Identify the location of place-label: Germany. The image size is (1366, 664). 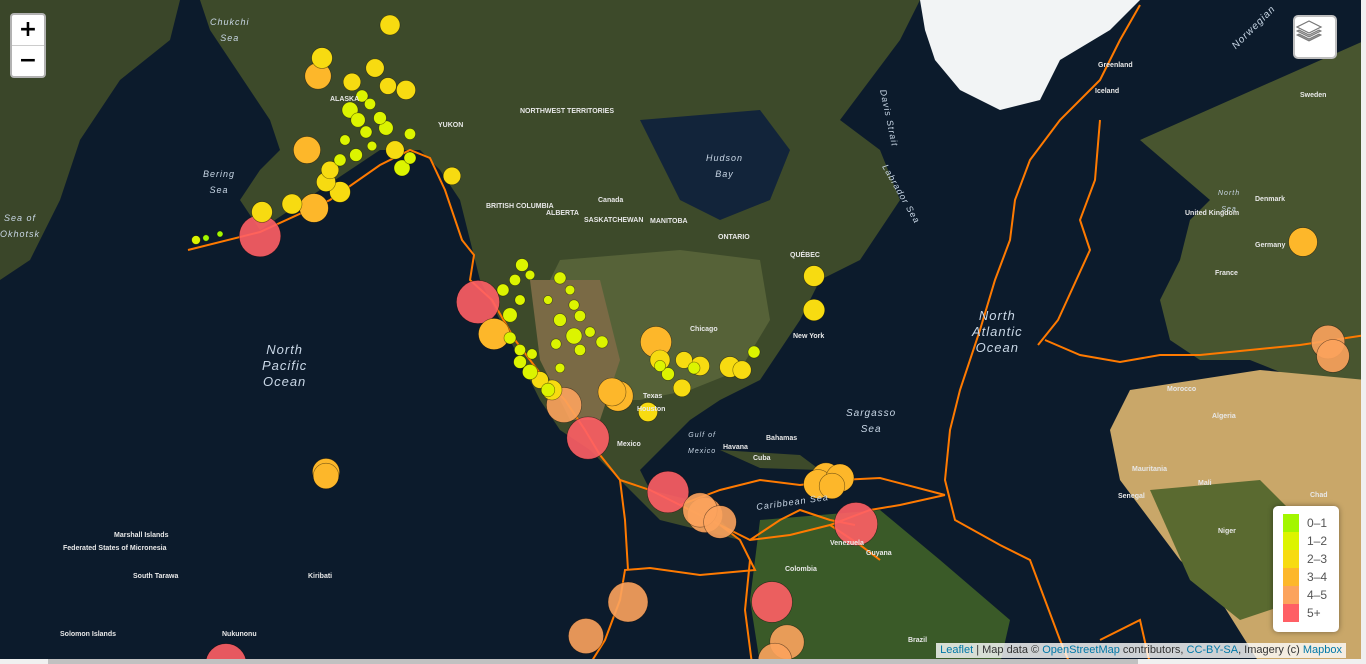
(1270, 245).